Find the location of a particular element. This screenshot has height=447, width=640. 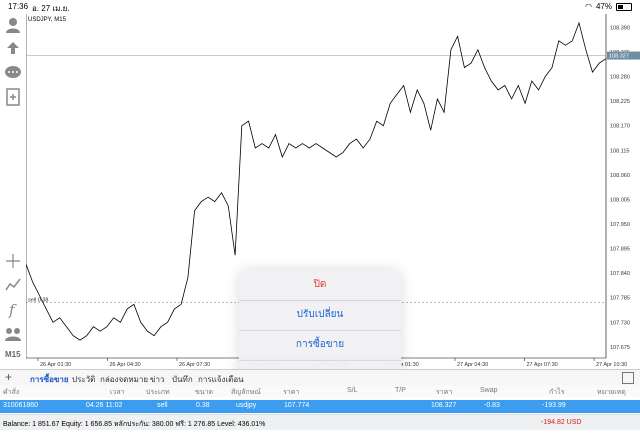

trade-icon is located at coordinates (13, 49).